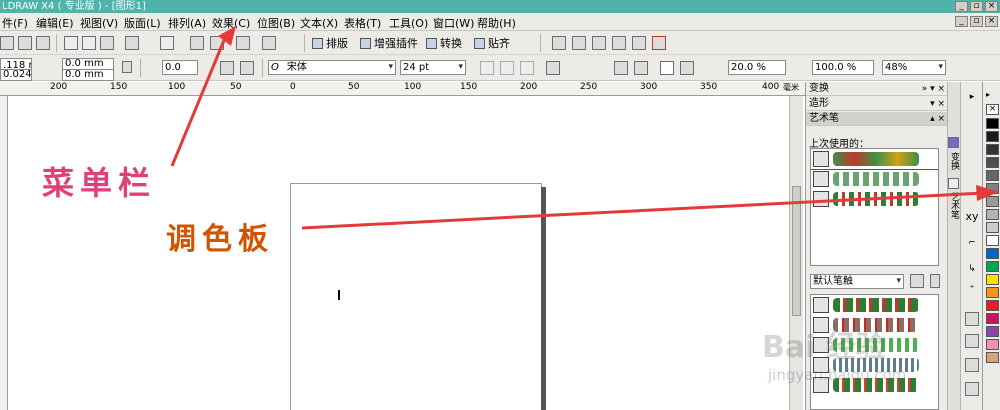 This screenshot has width=1000, height=410. I want to click on menu-arrow, so click(198, 102).